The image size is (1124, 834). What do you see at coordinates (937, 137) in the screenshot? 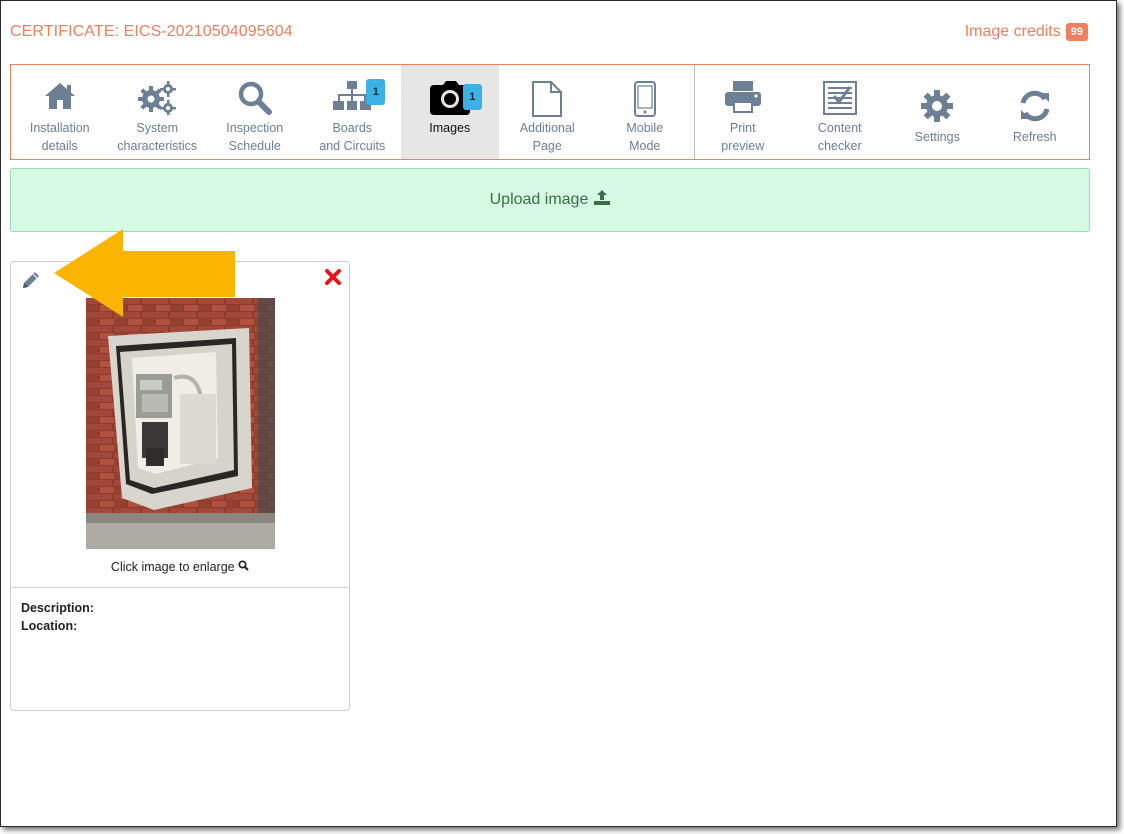
I see `toolbar-label: Settings` at bounding box center [937, 137].